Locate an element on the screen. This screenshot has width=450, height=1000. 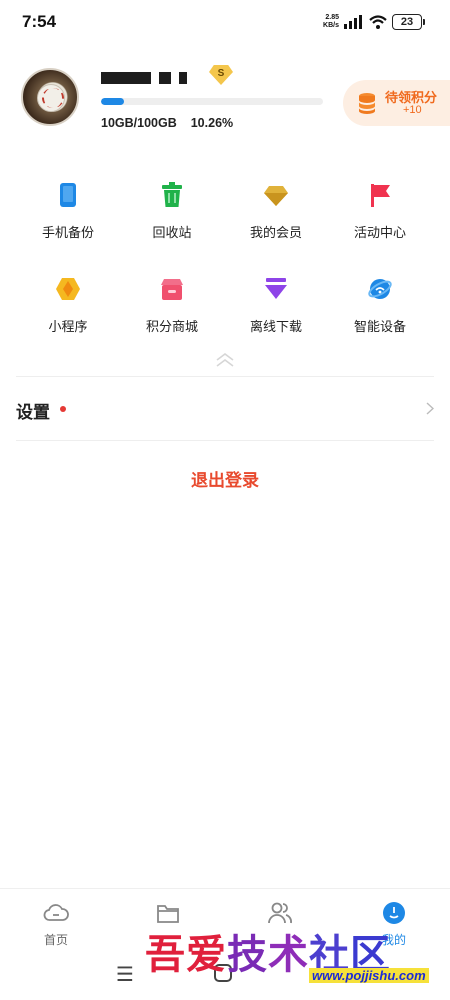
watermark-logo: 吾爱技术社区 www.pojjishu.com is located at coordinates (297, 953).